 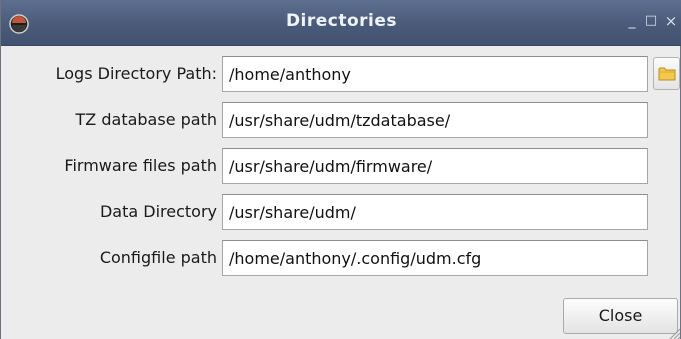 What do you see at coordinates (435, 74) in the screenshot?
I see `logs-directory-input` at bounding box center [435, 74].